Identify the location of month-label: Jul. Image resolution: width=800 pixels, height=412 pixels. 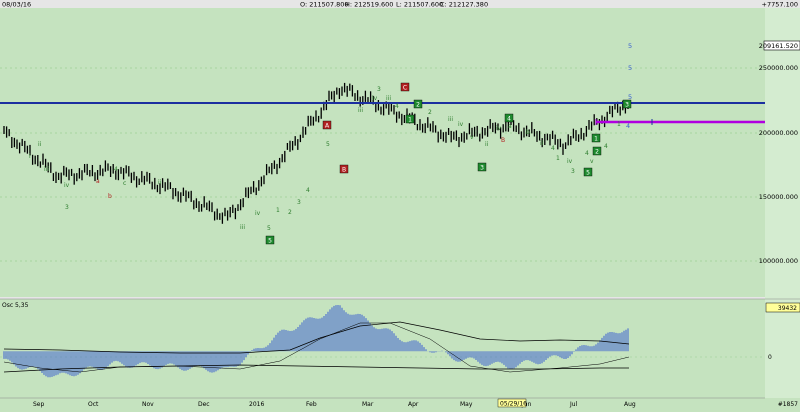
(573, 404).